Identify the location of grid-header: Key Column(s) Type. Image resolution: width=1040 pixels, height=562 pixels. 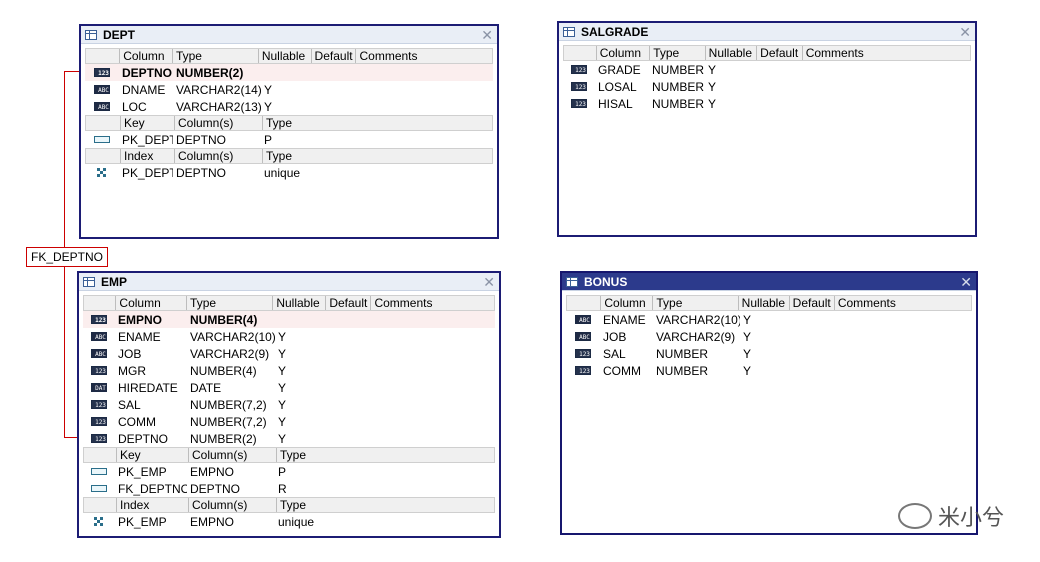
(289, 455).